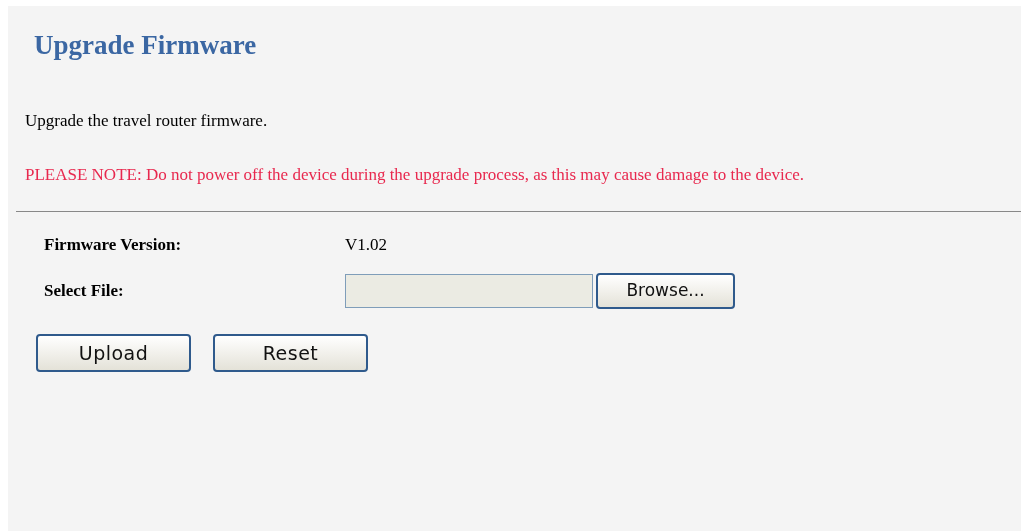 The width and height of the screenshot is (1021, 531). What do you see at coordinates (366, 245) in the screenshot?
I see `firmware-version-value: V1.02` at bounding box center [366, 245].